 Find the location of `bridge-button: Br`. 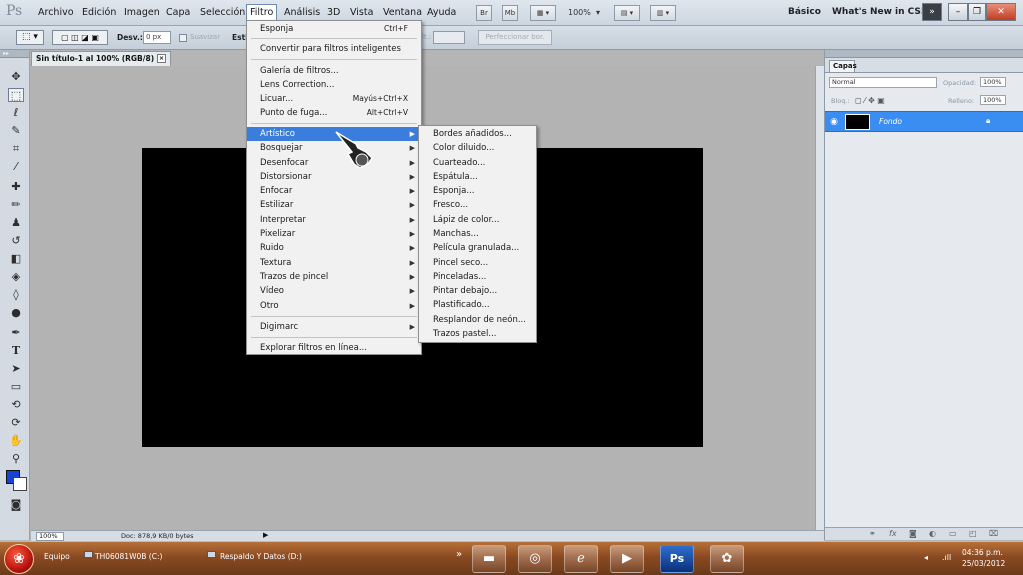

bridge-button: Br is located at coordinates (484, 13).